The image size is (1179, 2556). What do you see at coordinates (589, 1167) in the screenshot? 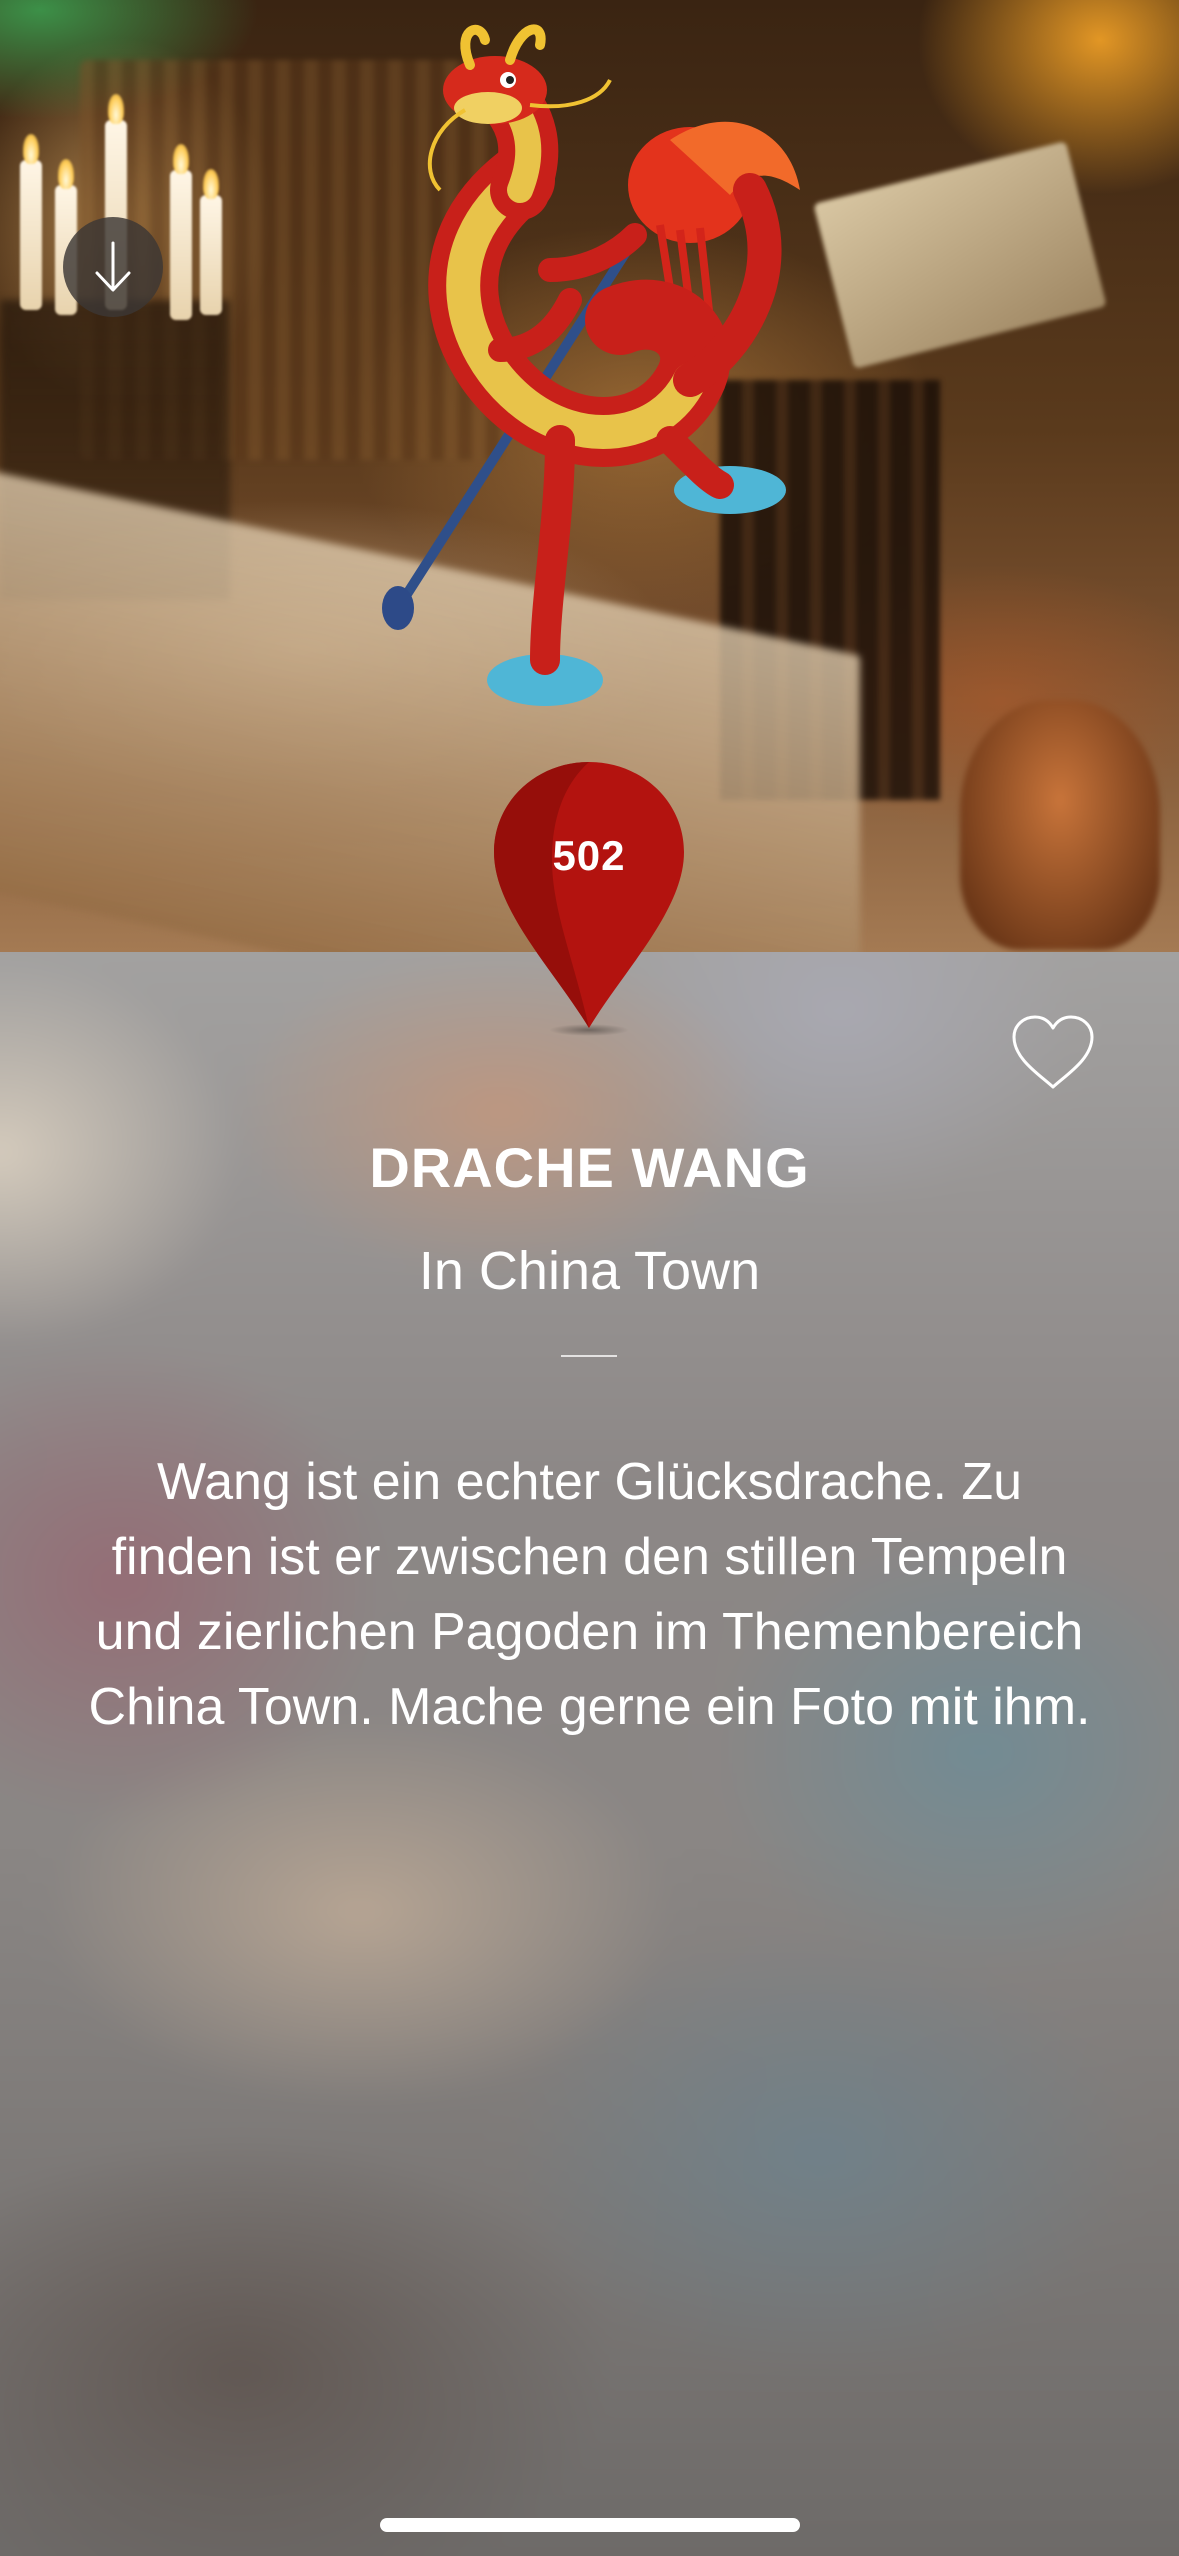
I see `poi-title: DRACHE WANG` at bounding box center [589, 1167].